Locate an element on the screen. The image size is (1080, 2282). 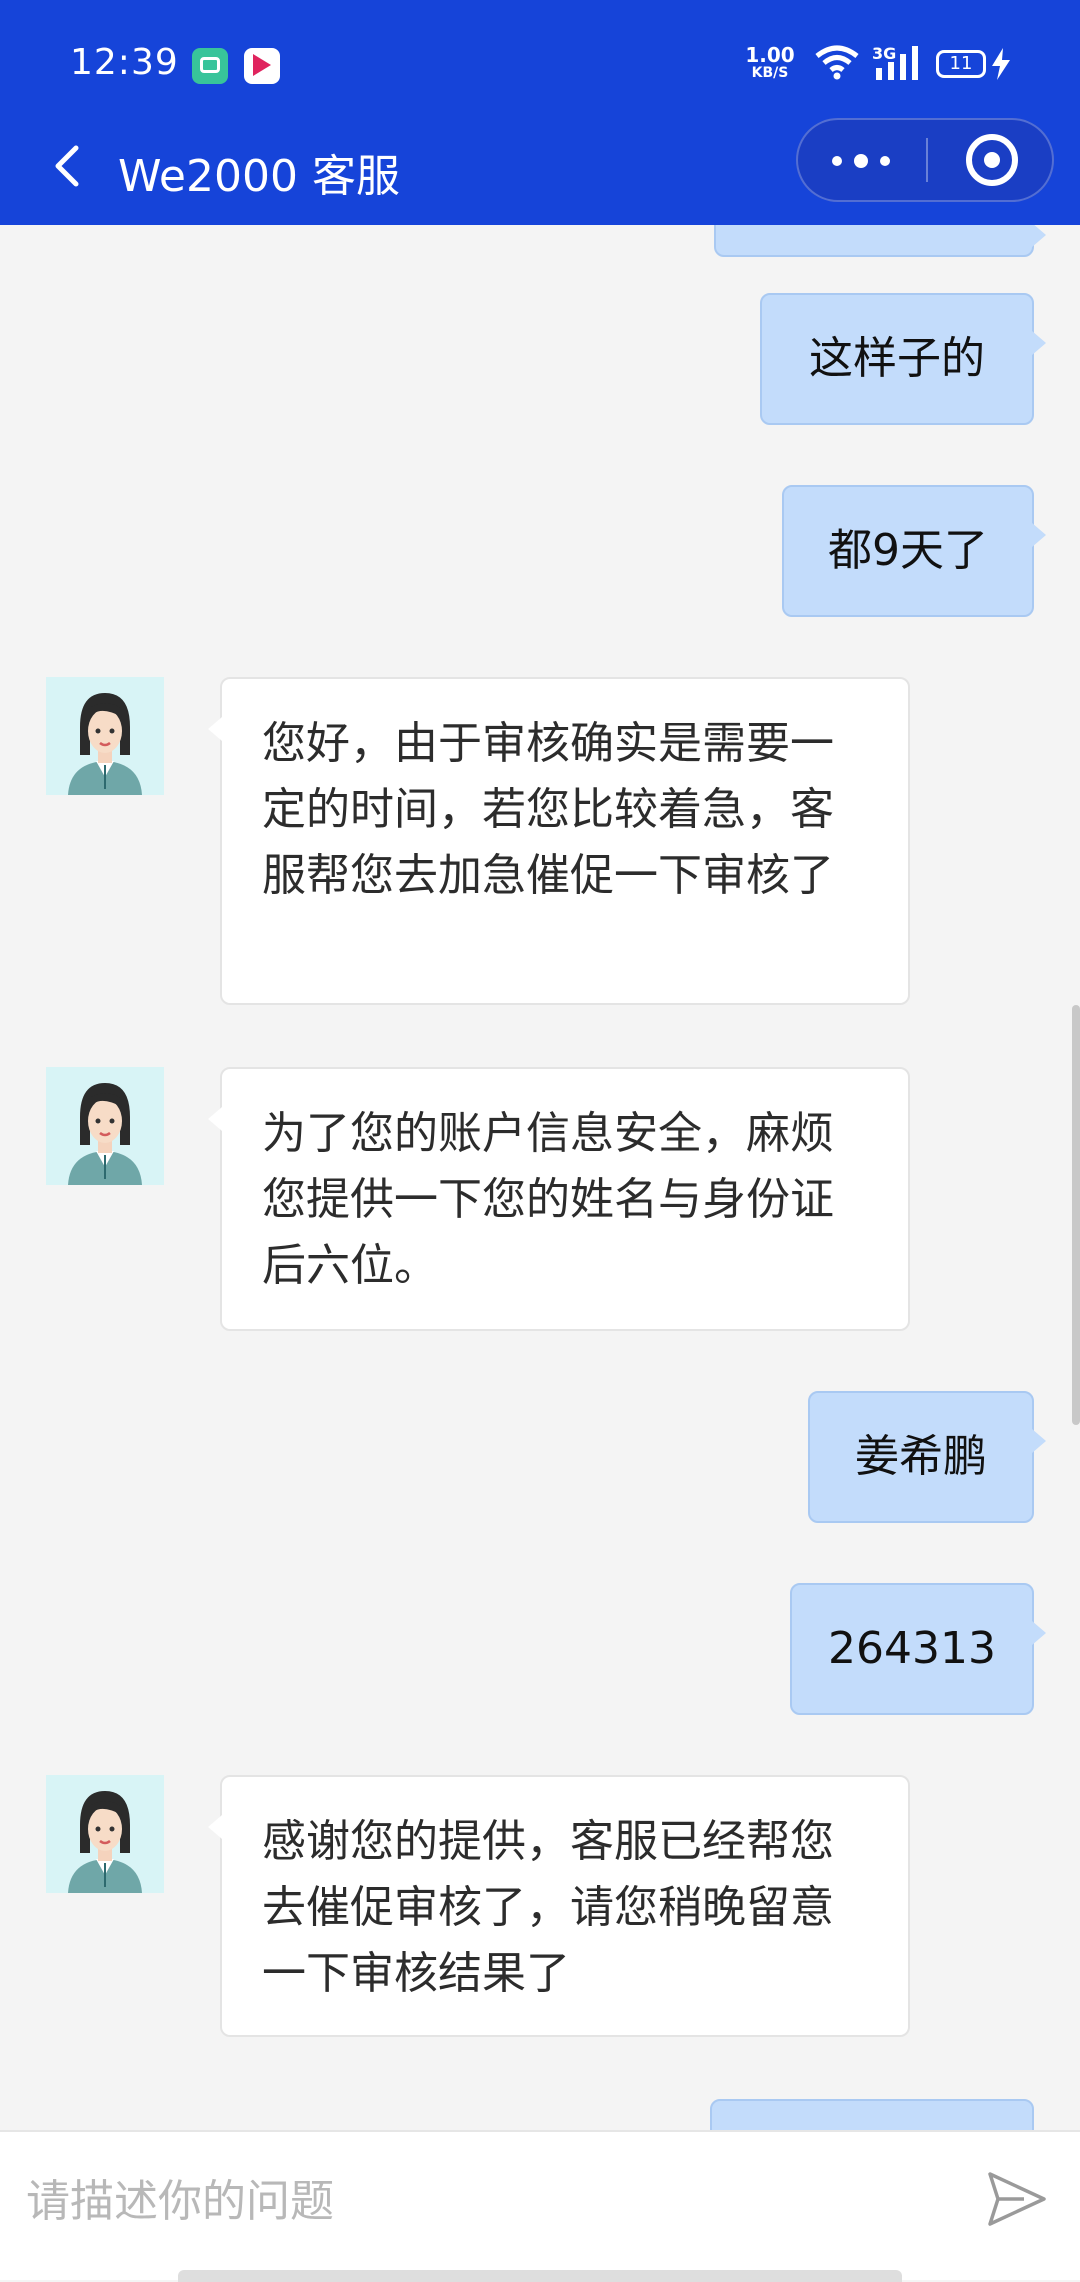
more-dot-right is located at coordinates (885, 161).